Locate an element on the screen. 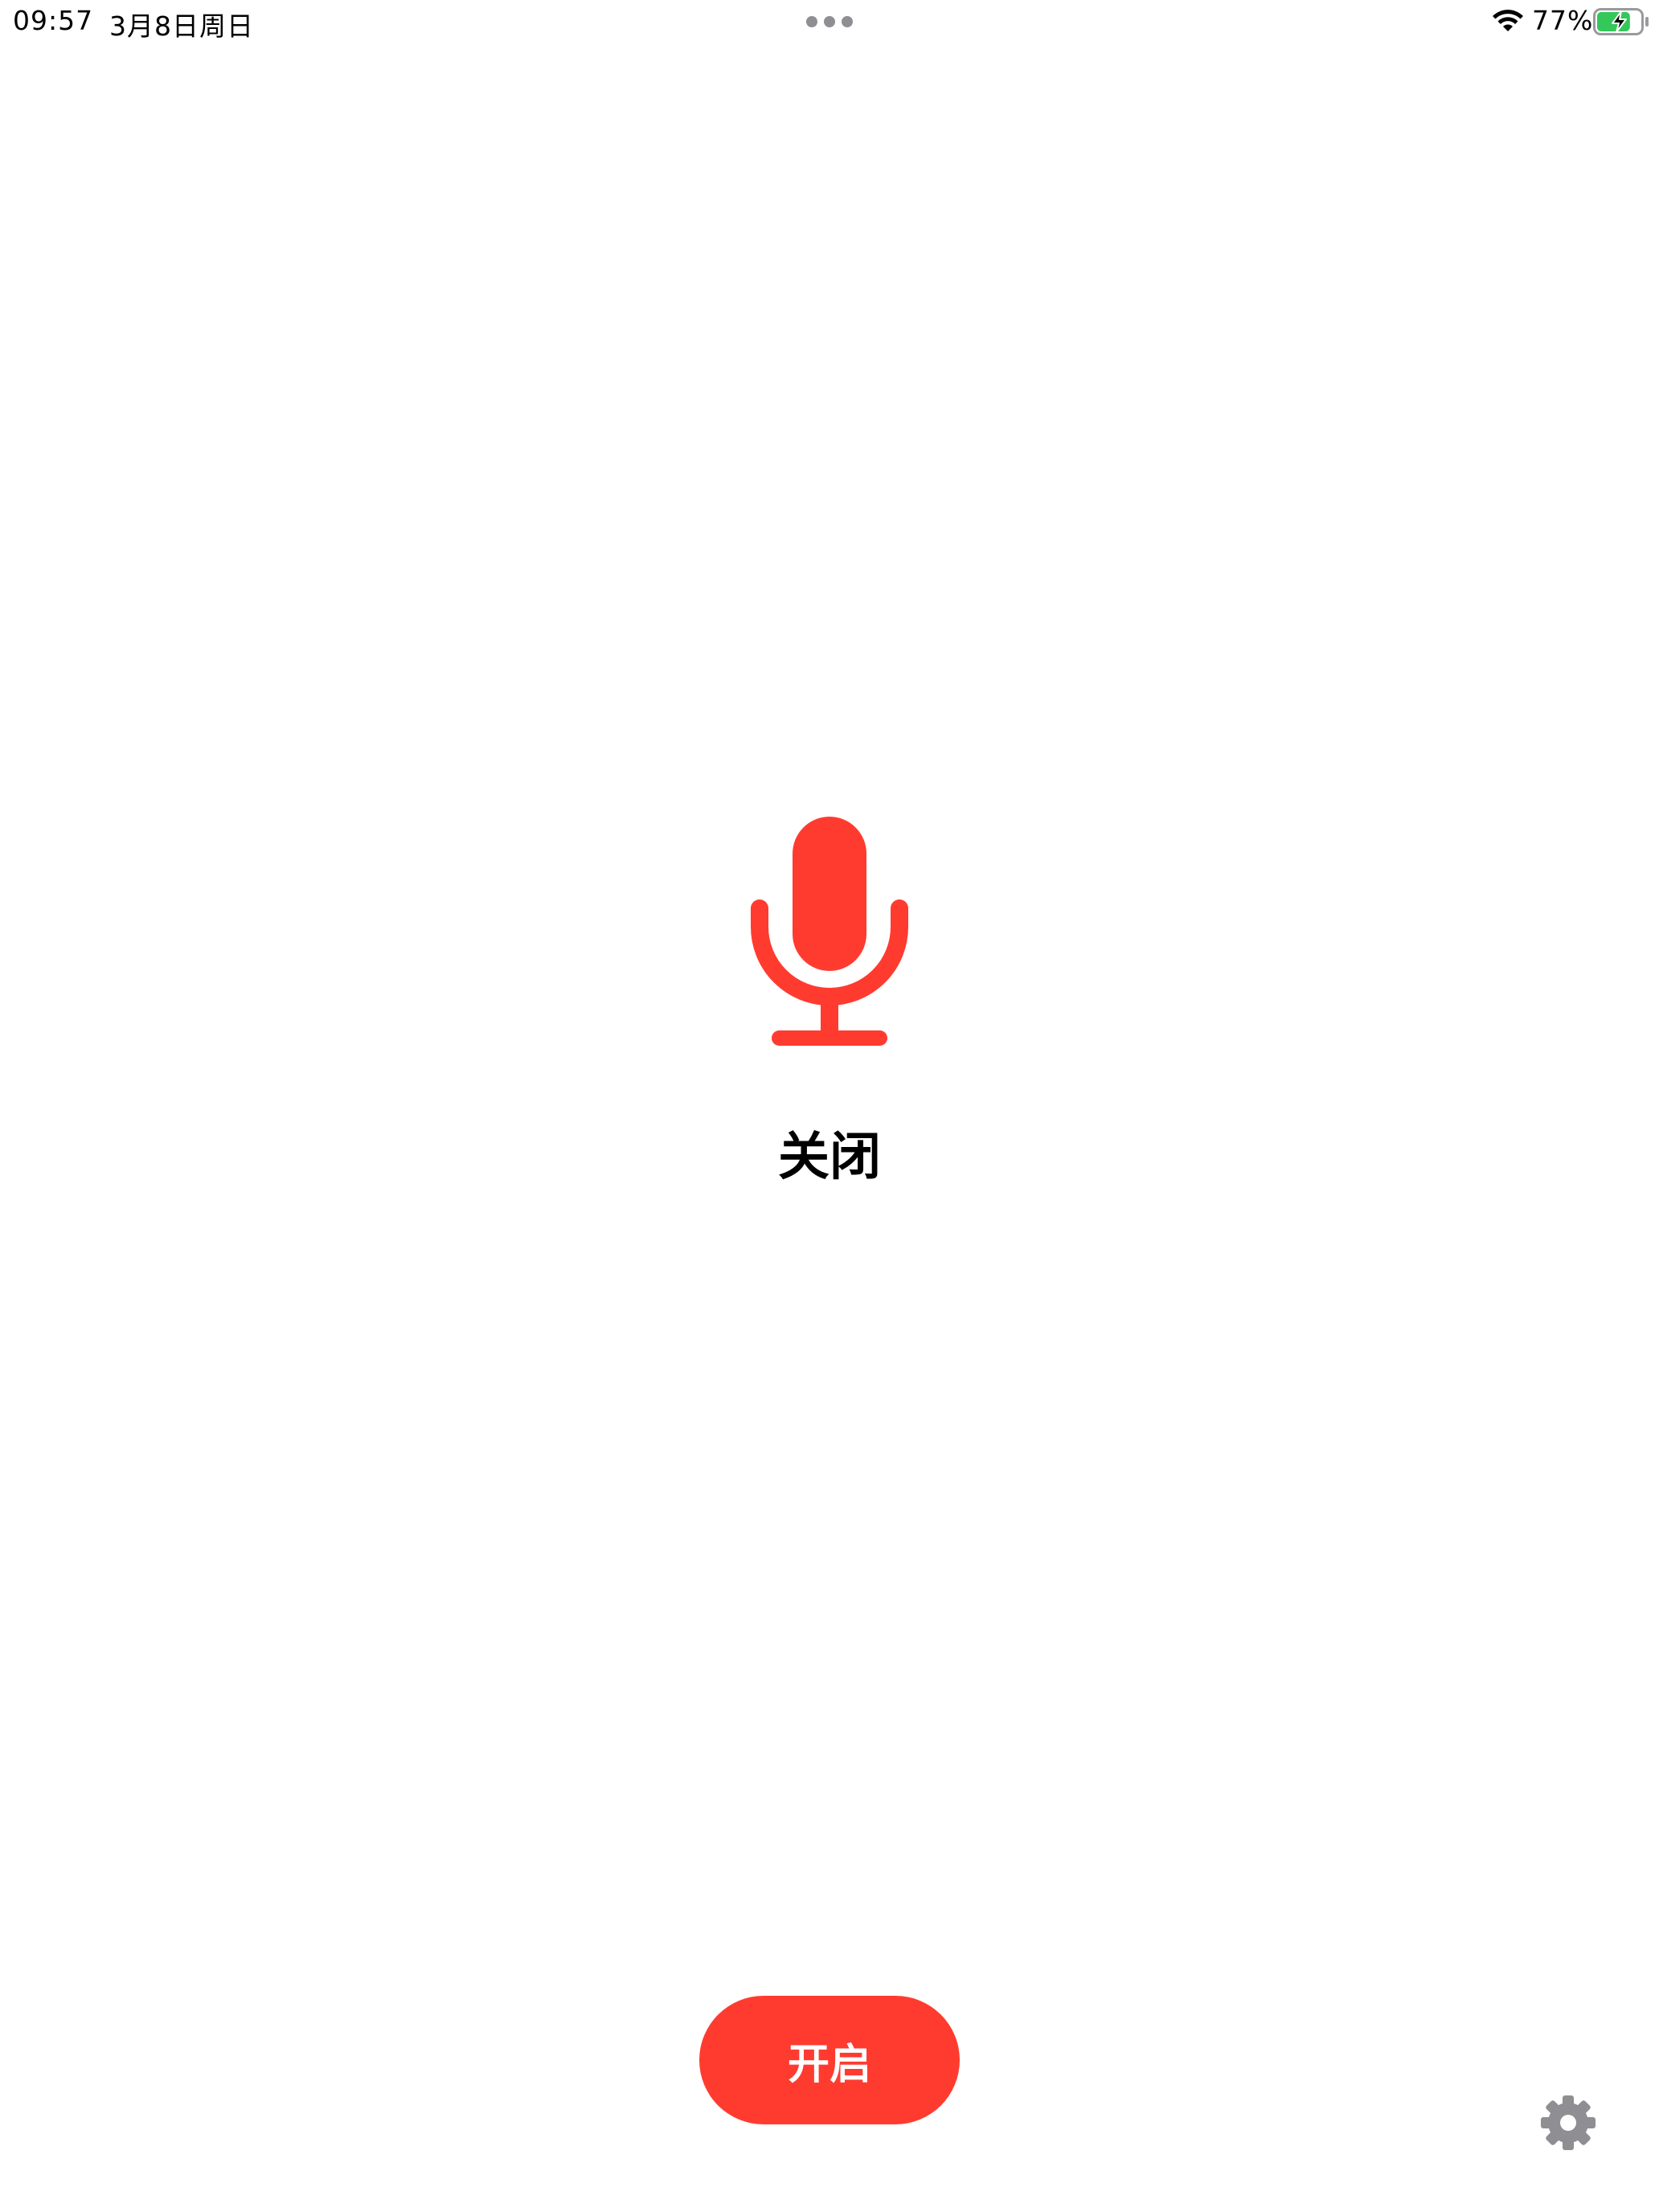  status-date: 3月8日周日 is located at coordinates (181, 26).